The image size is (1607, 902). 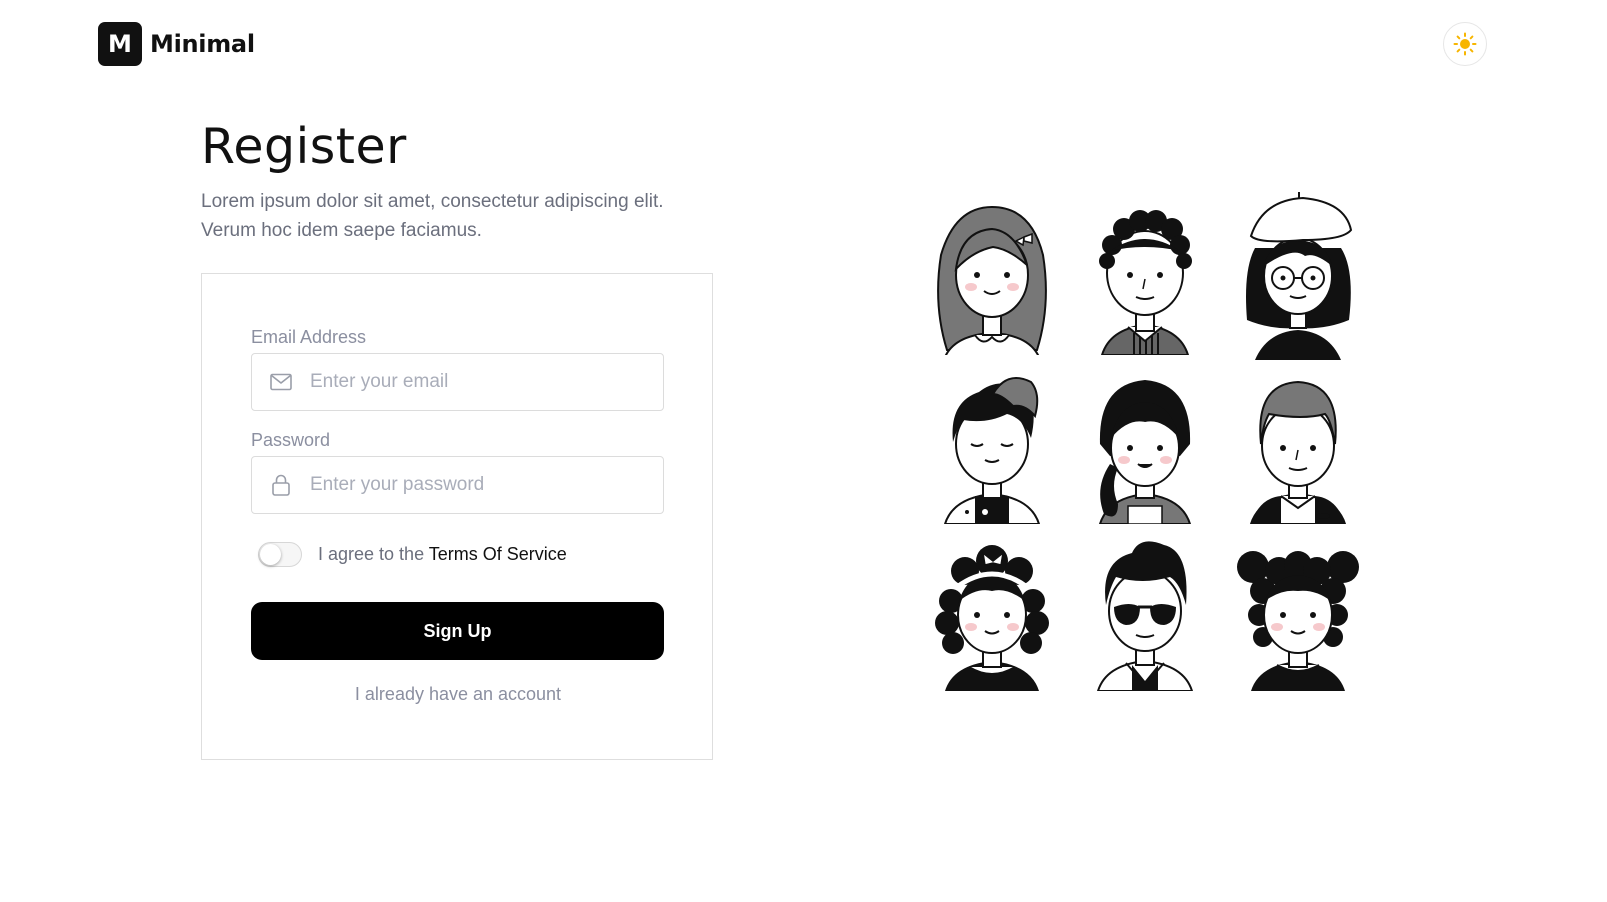 I want to click on terms-text: I agree to the Terms Of Service, so click(x=442, y=554).